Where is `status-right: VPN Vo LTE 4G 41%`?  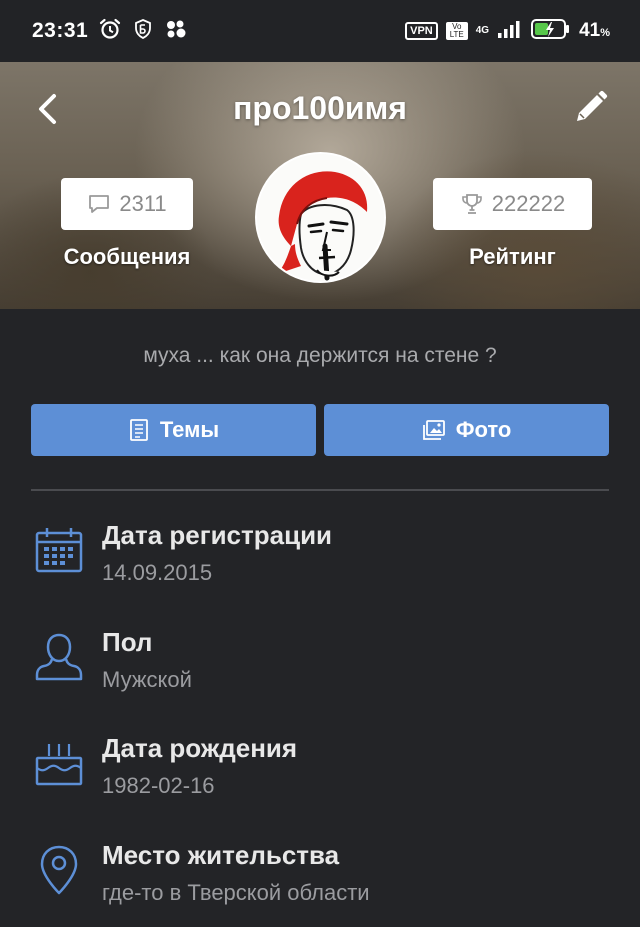 status-right: VPN Vo LTE 4G 41% is located at coordinates (507, 31).